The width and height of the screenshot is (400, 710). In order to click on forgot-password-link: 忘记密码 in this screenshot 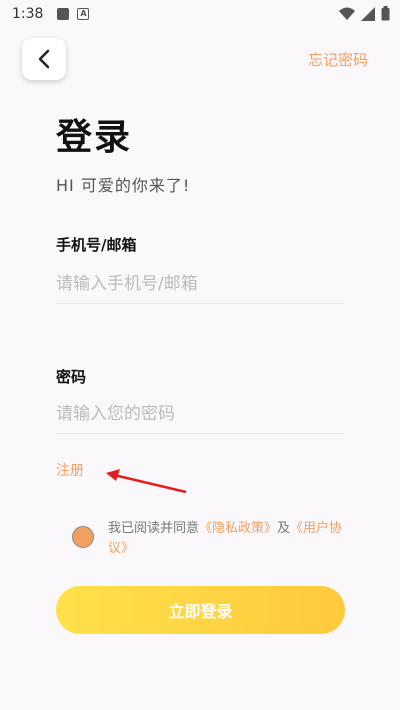, I will do `click(338, 59)`.